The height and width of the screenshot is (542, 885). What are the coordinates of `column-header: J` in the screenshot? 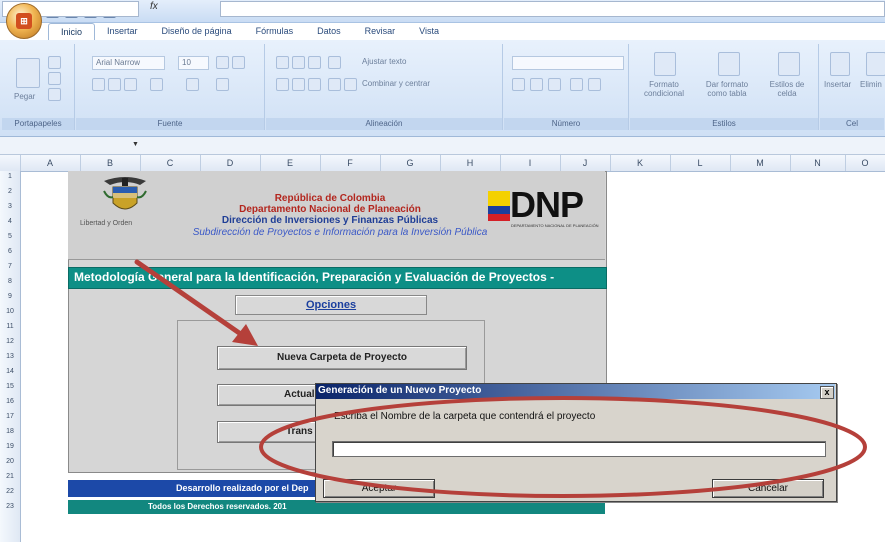 It's located at (585, 163).